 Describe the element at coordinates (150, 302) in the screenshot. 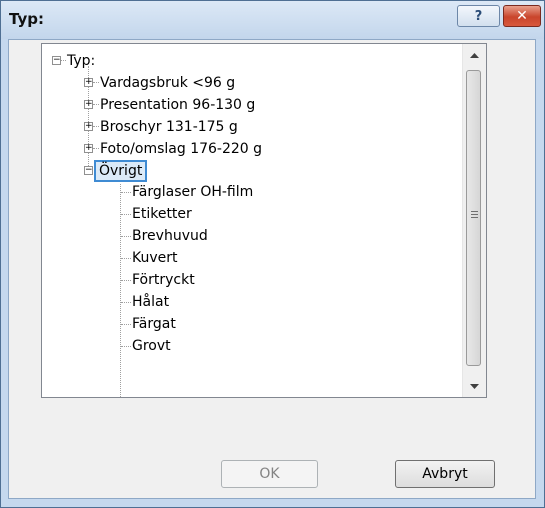

I see `tree-child-halat: Hålat` at that location.